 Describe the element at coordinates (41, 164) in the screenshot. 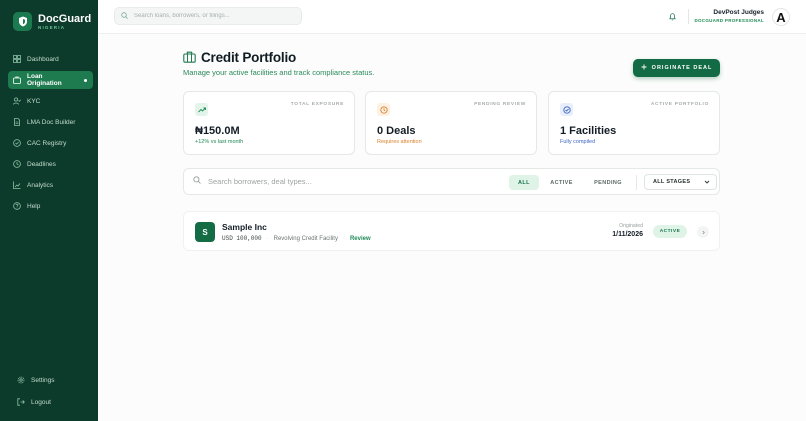

I see `sidebar-item-label: Deadlines` at that location.